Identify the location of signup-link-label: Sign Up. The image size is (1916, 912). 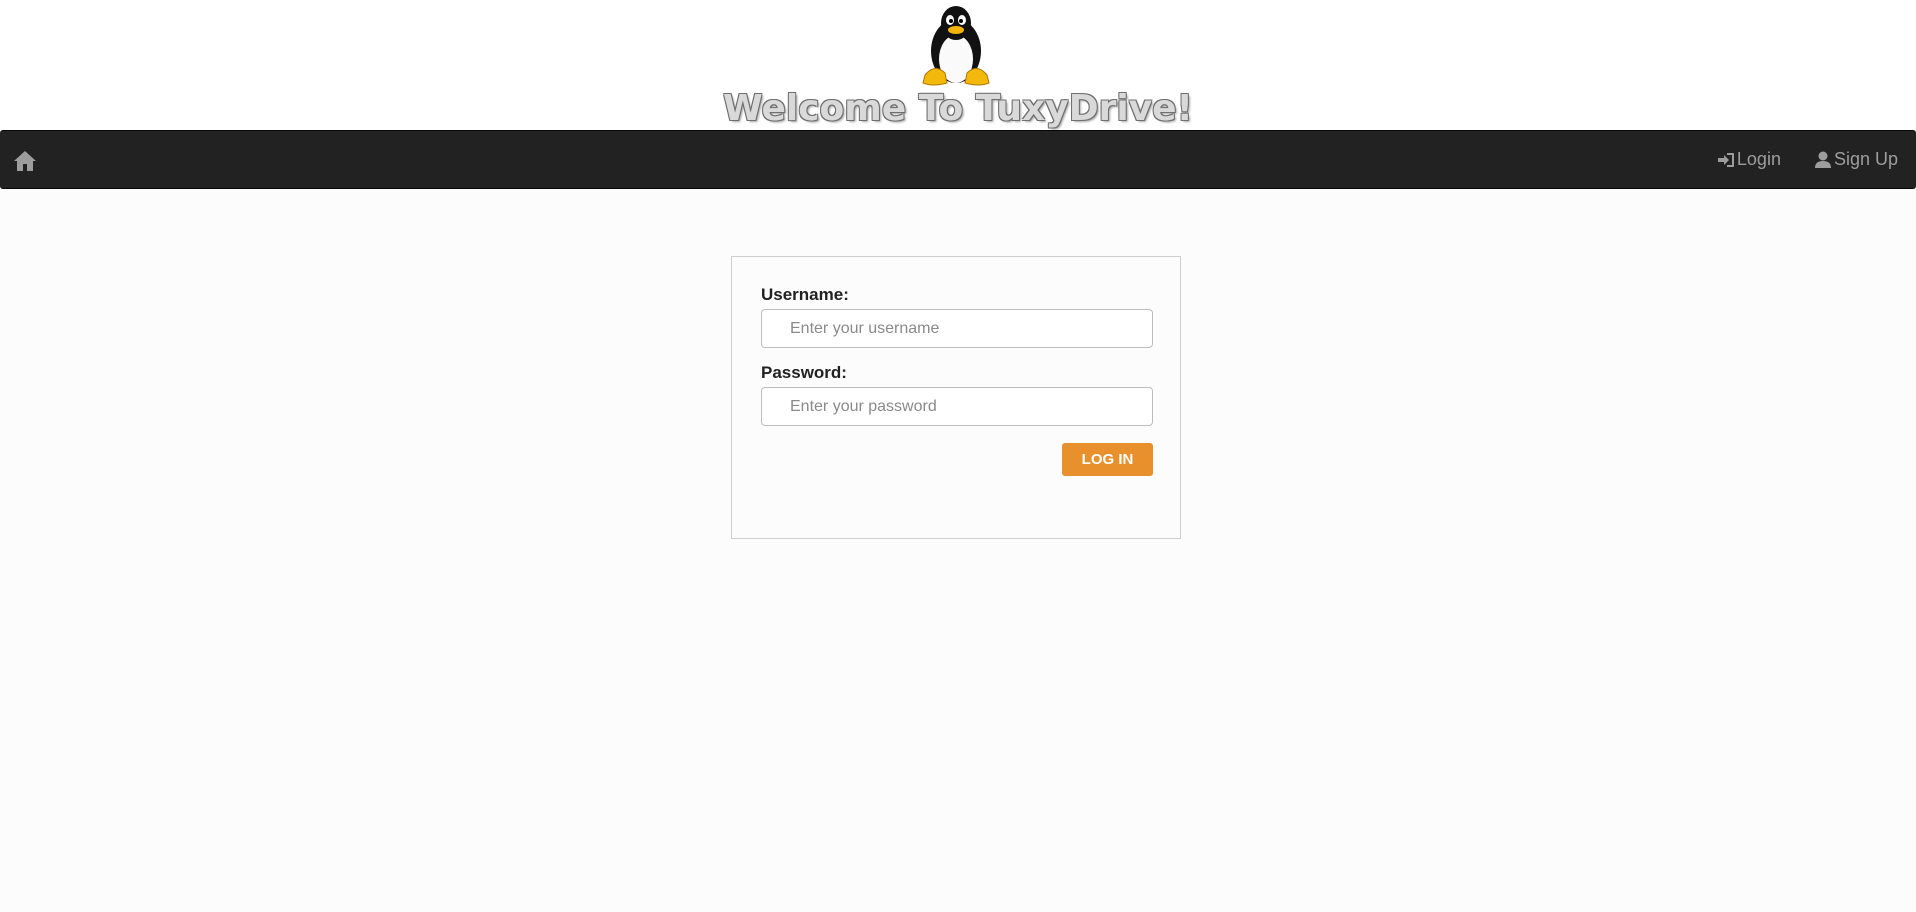
(1865, 159).